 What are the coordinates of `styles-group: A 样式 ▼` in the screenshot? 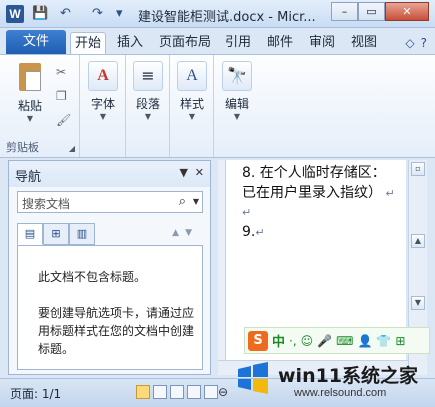 It's located at (192, 106).